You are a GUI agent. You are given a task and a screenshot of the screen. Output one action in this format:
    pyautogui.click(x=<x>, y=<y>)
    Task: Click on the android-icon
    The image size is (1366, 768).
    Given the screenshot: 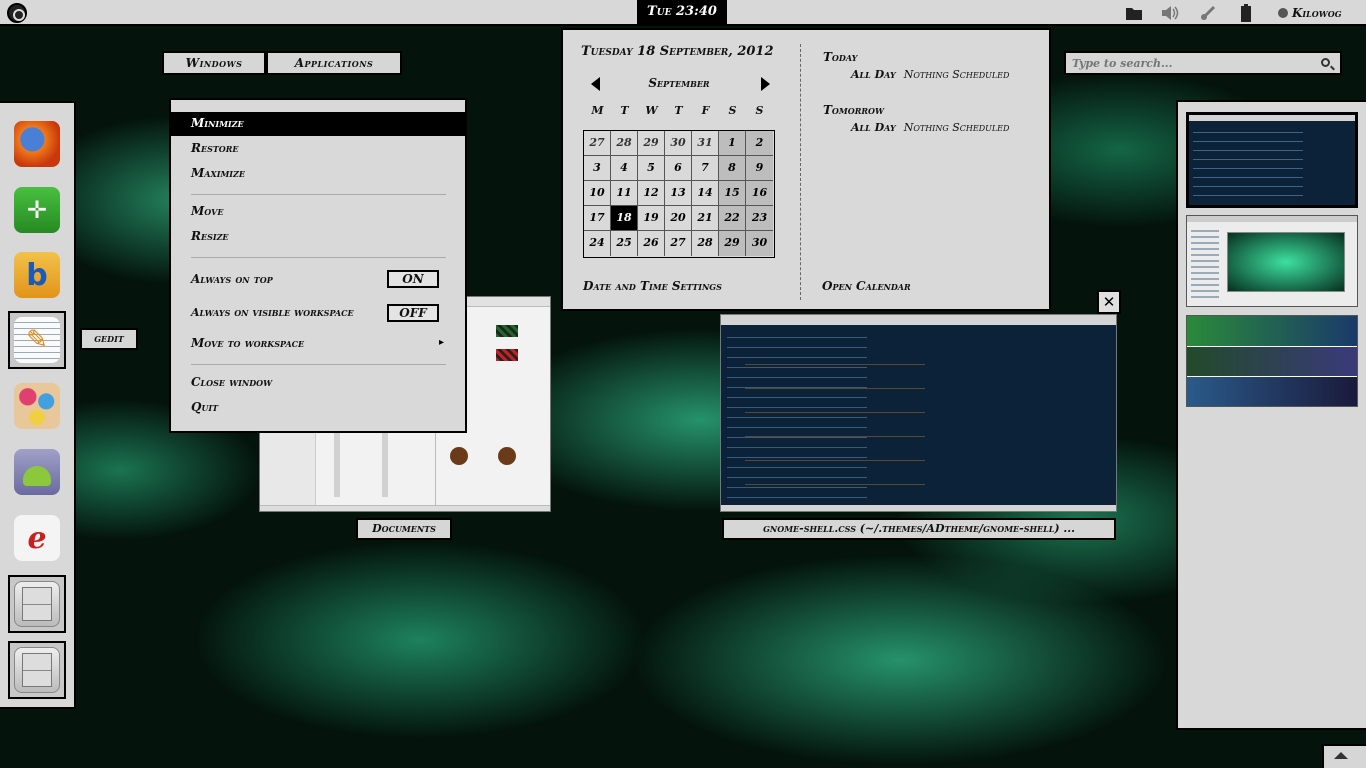 What is the action you would take?
    pyautogui.click(x=37, y=472)
    